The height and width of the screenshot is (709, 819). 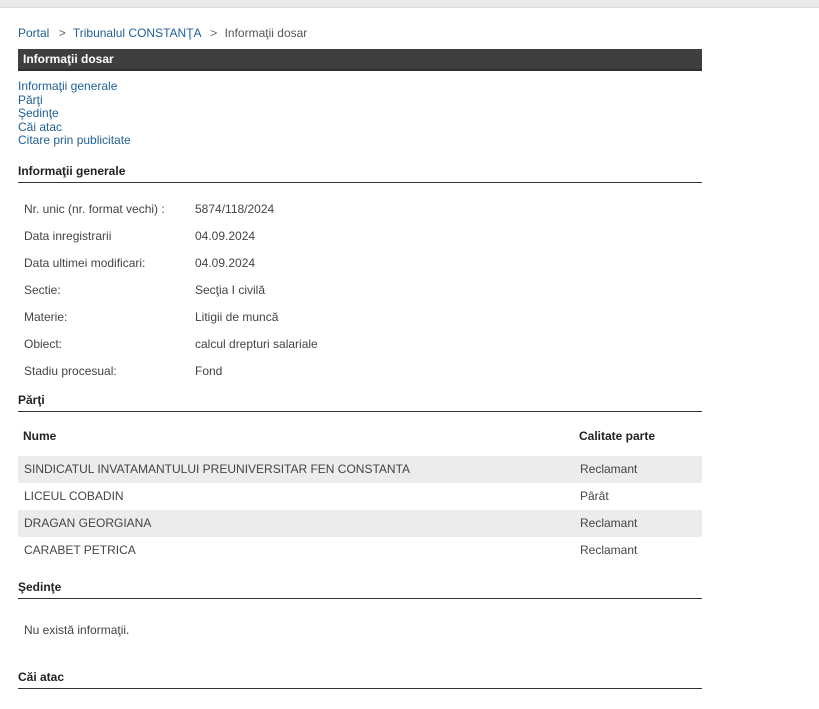 What do you see at coordinates (137, 33) in the screenshot?
I see `breadcrumb-tribunal-link: Tribunalul CONSTANŢA` at bounding box center [137, 33].